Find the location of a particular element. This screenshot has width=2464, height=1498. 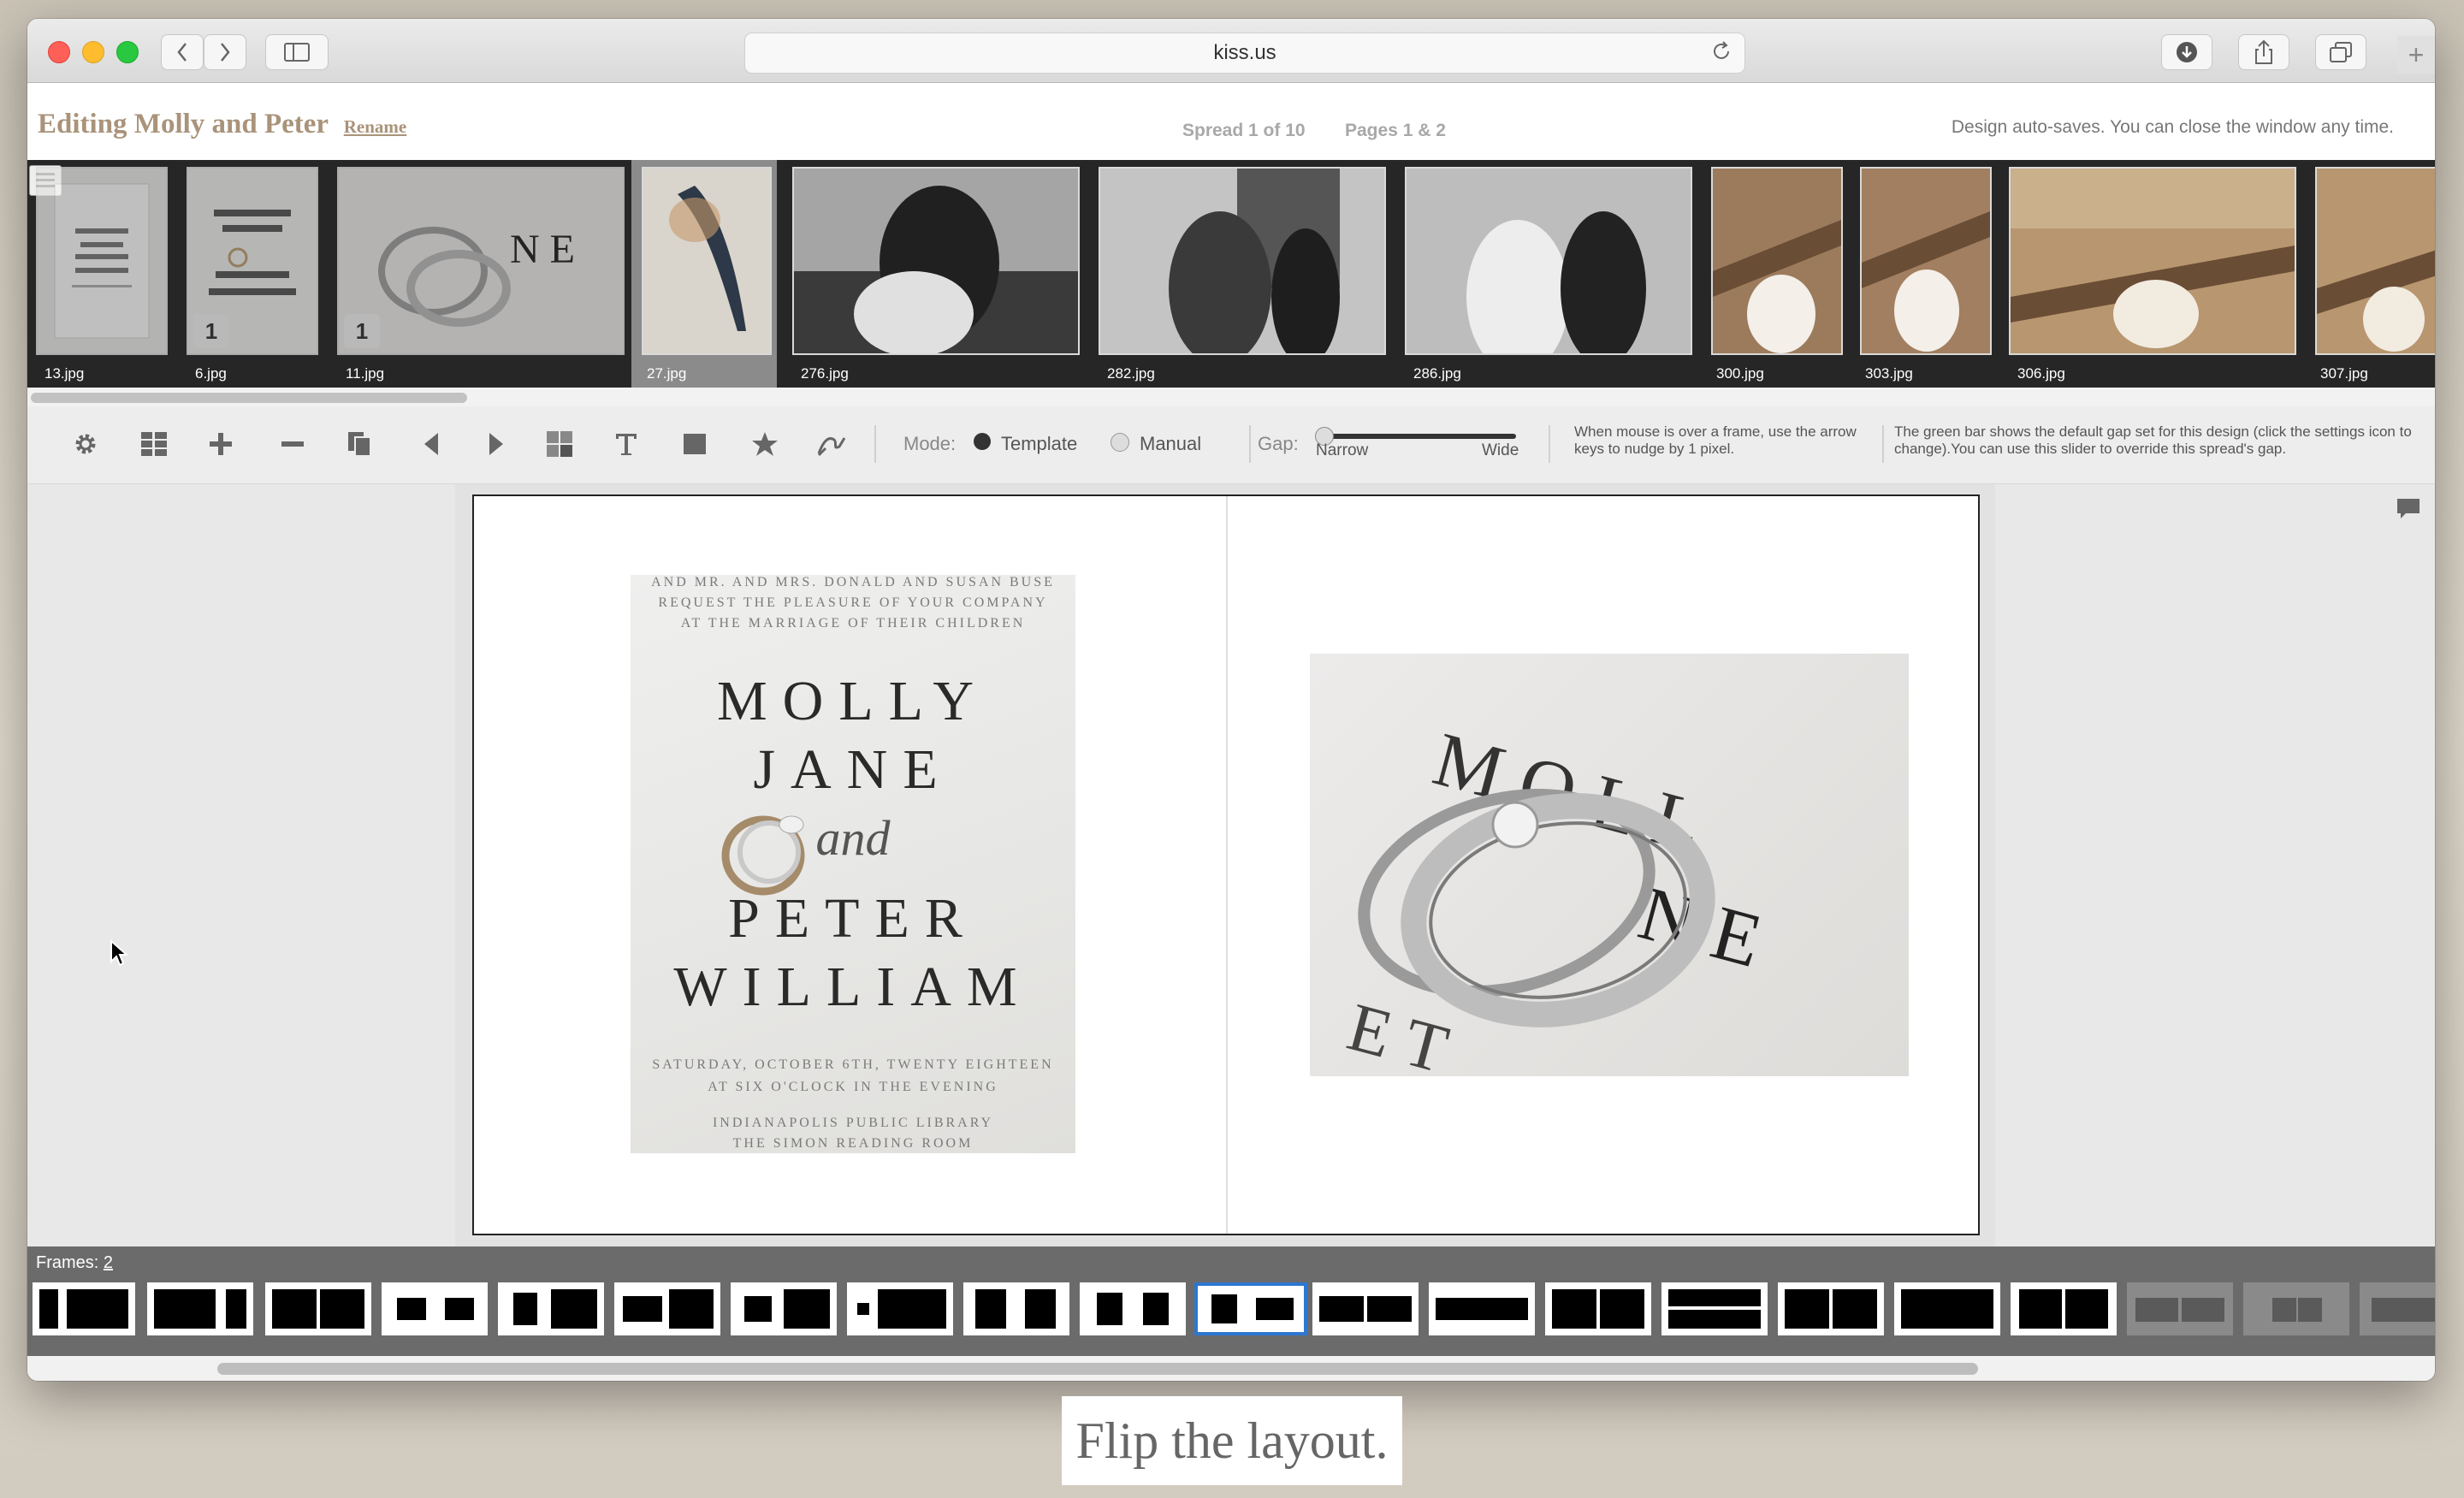

photo-filename: 300.jpg is located at coordinates (1740, 374).